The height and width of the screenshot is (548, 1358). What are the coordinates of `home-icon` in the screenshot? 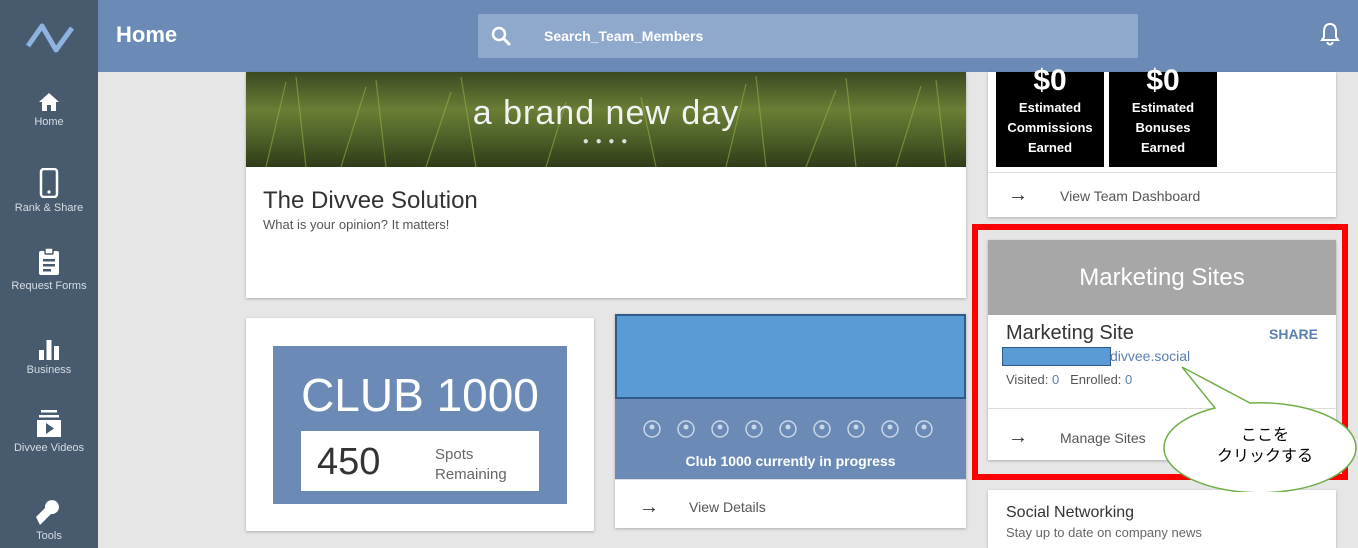 It's located at (49, 102).